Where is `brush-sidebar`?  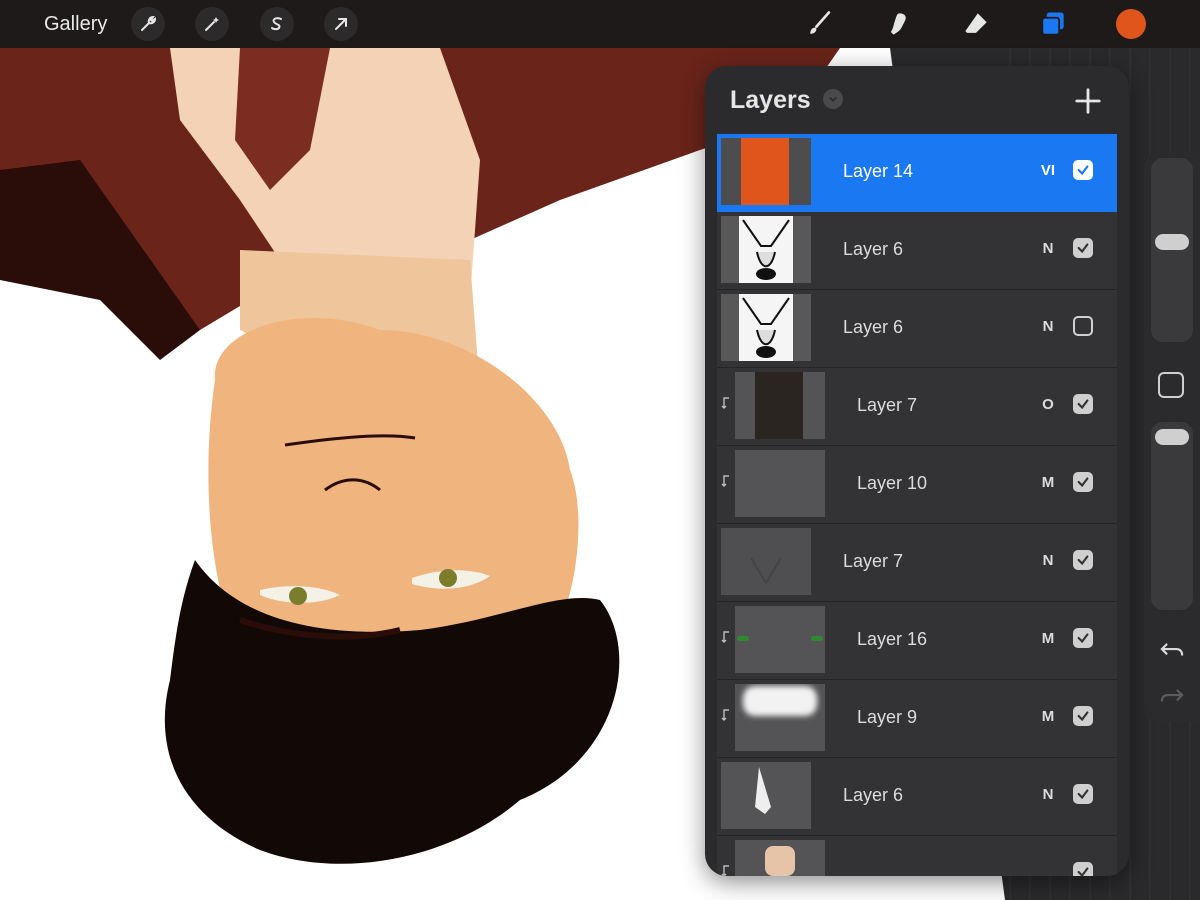
brush-sidebar is located at coordinates (1172, 437).